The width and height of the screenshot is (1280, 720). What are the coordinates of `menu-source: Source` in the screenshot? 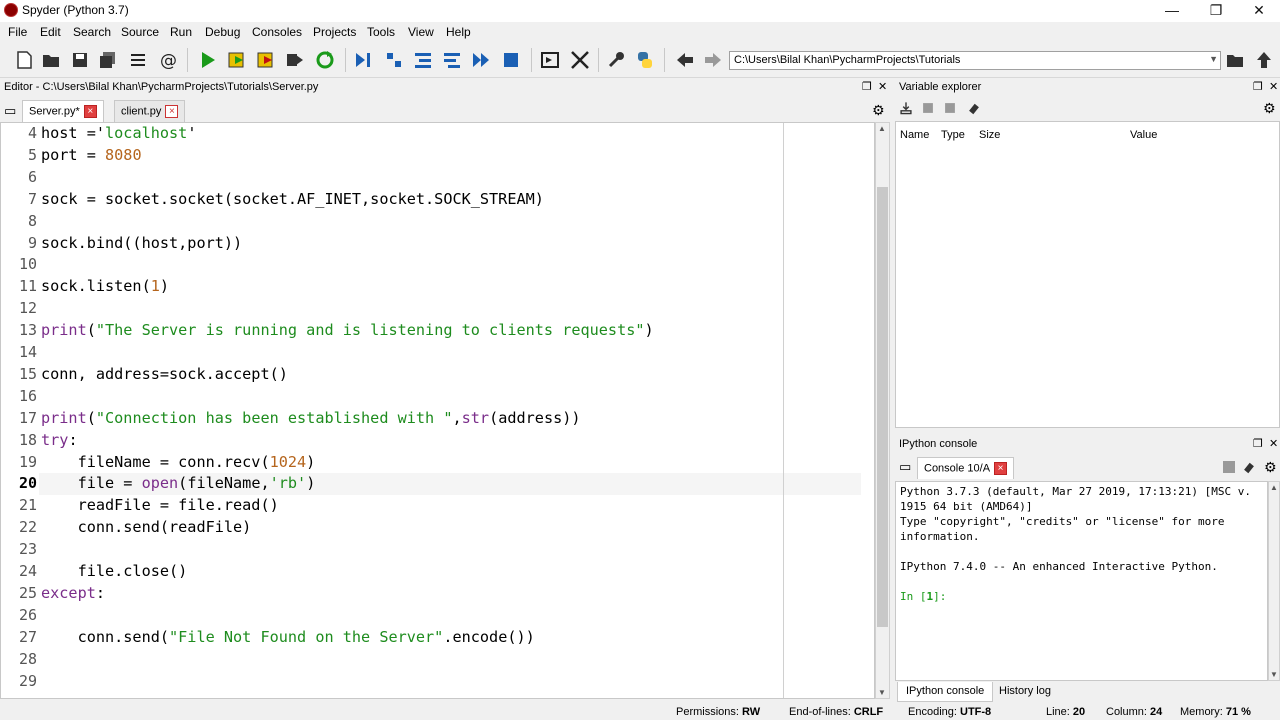 It's located at (140, 32).